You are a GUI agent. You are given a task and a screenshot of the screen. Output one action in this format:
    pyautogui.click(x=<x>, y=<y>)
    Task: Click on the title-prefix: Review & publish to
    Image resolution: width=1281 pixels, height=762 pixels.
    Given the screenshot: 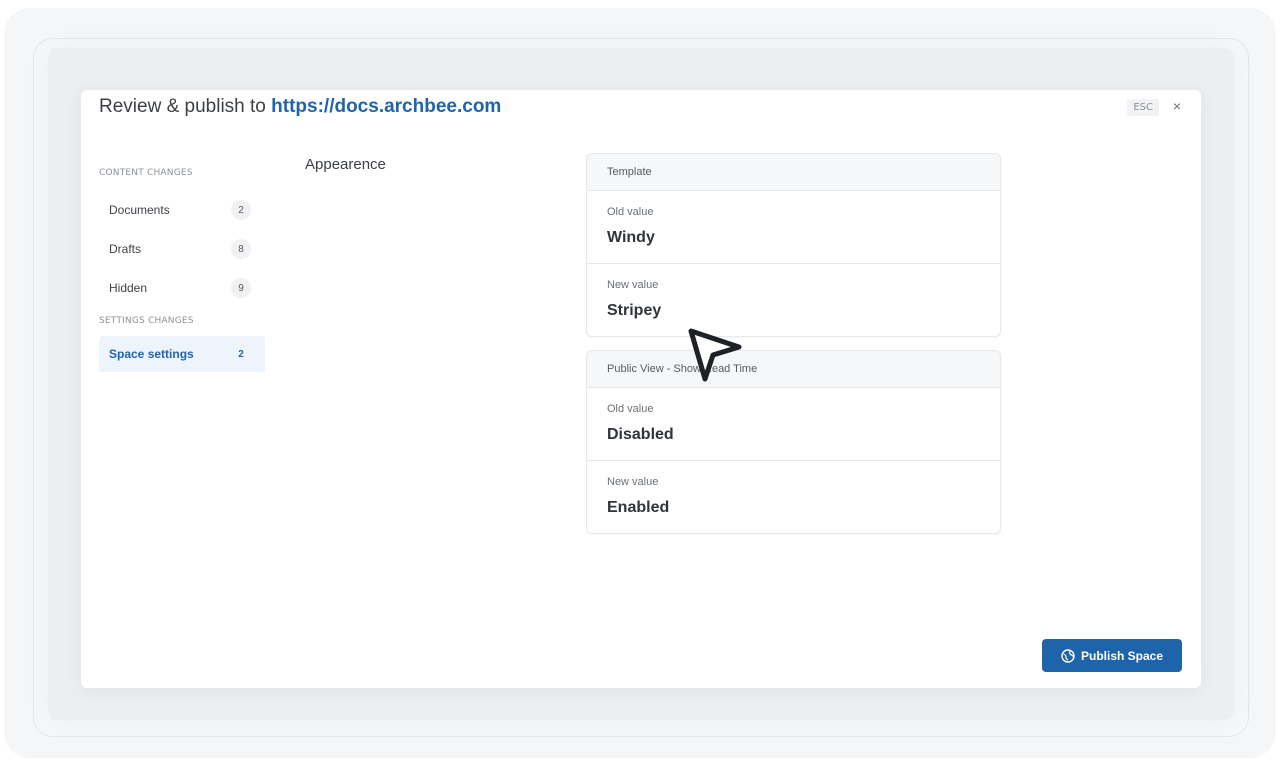 What is the action you would take?
    pyautogui.click(x=182, y=106)
    